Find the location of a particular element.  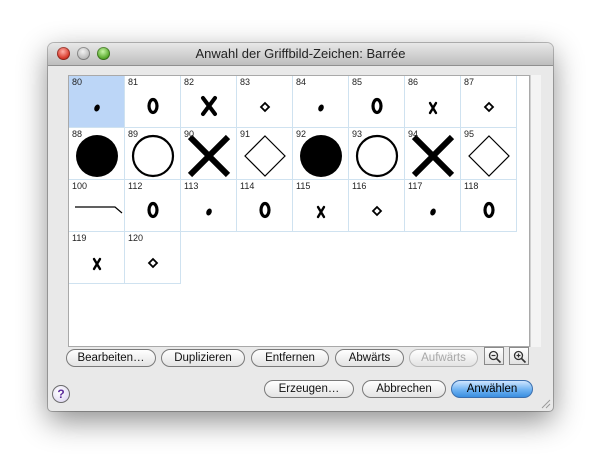

symbol-number: 117 is located at coordinates (415, 186).